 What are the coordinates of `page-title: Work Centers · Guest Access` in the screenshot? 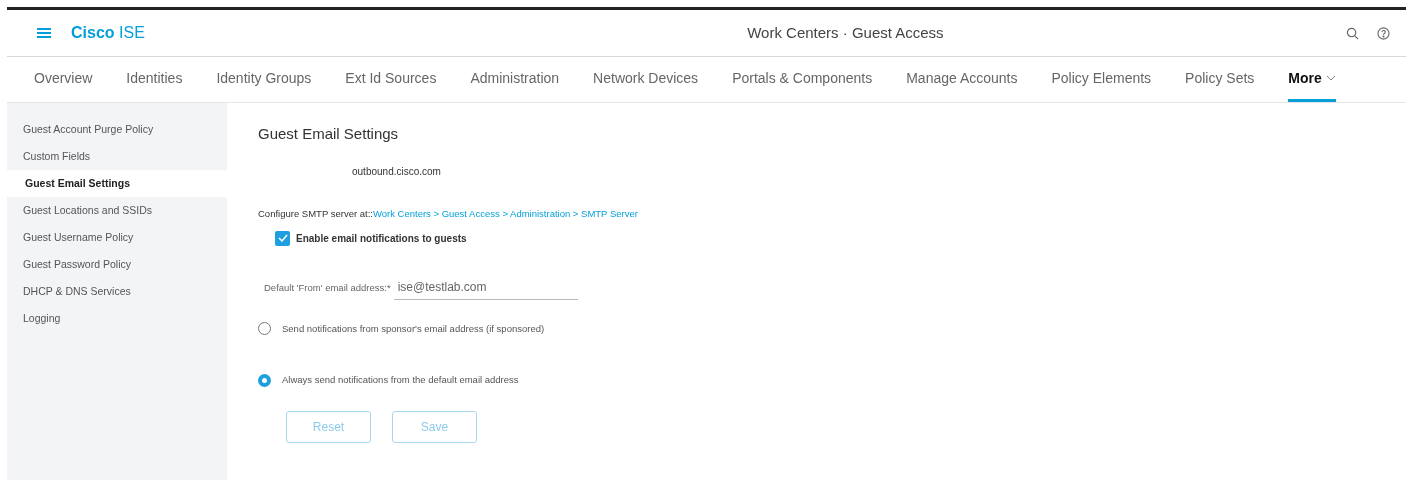 It's located at (845, 32).